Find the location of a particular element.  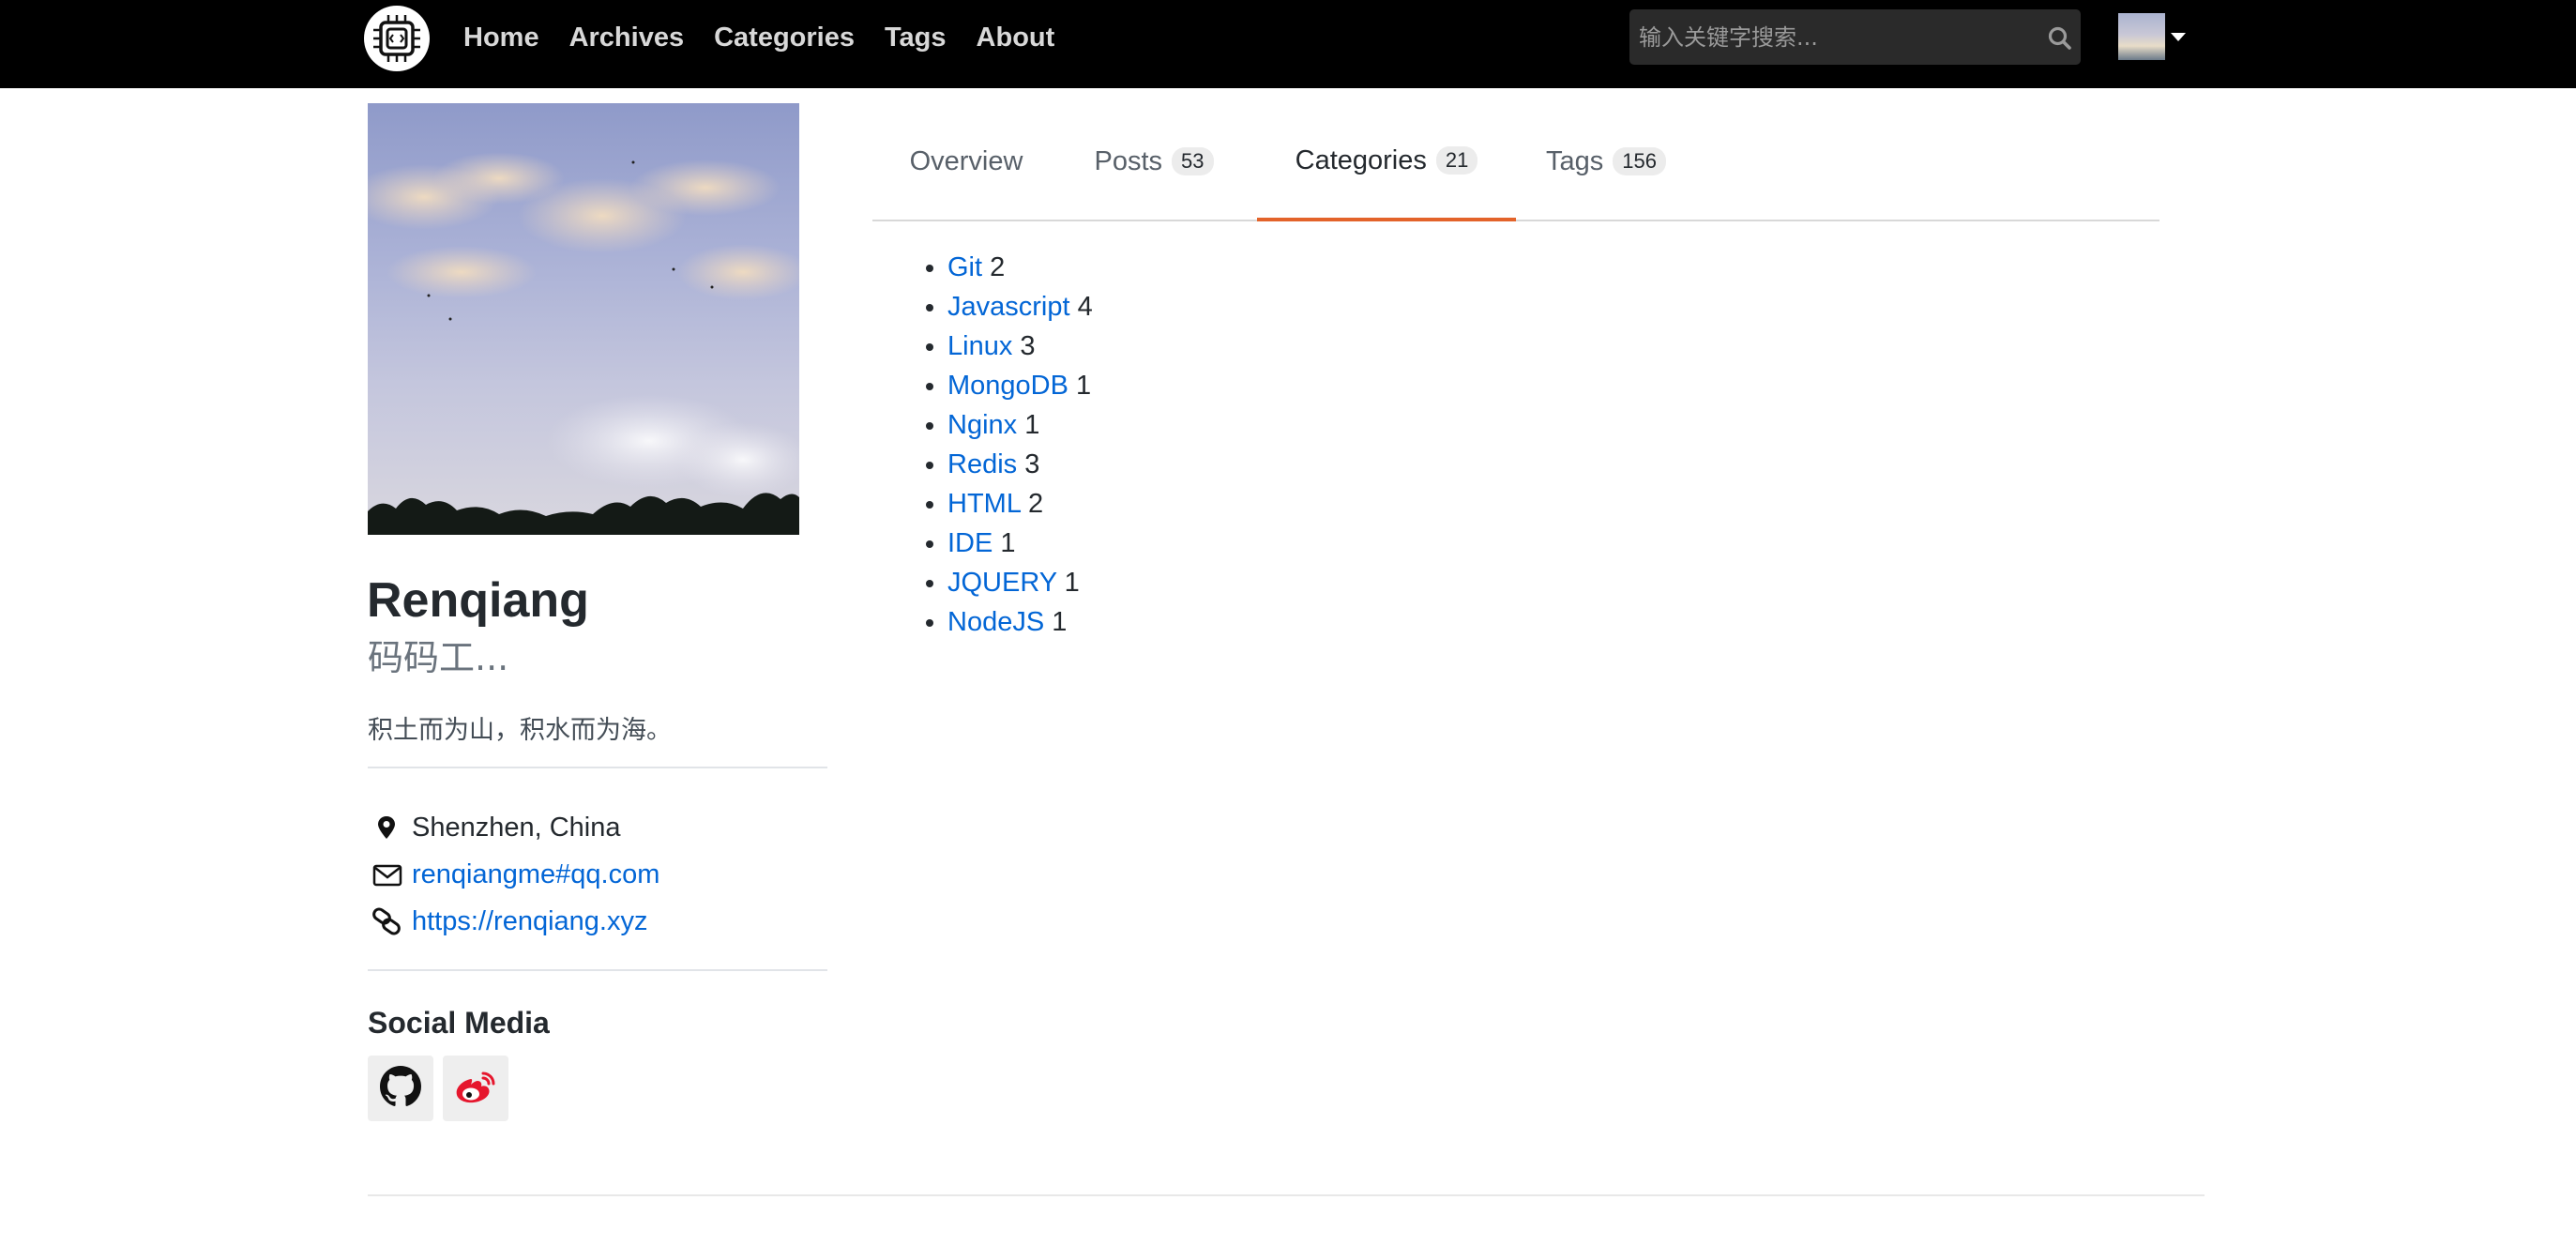

profile-tabs: Overview Posts 53 Categories 21 Tags 156 is located at coordinates (1515, 162).